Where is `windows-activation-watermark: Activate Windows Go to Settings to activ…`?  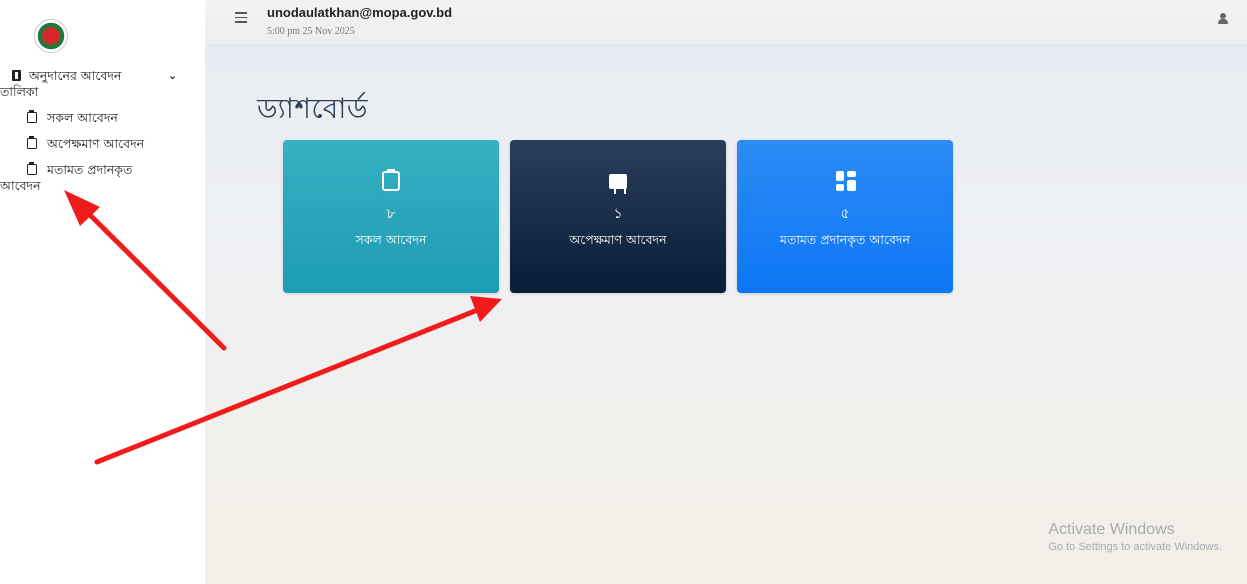
windows-activation-watermark: Activate Windows Go to Settings to activ… is located at coordinates (1135, 537).